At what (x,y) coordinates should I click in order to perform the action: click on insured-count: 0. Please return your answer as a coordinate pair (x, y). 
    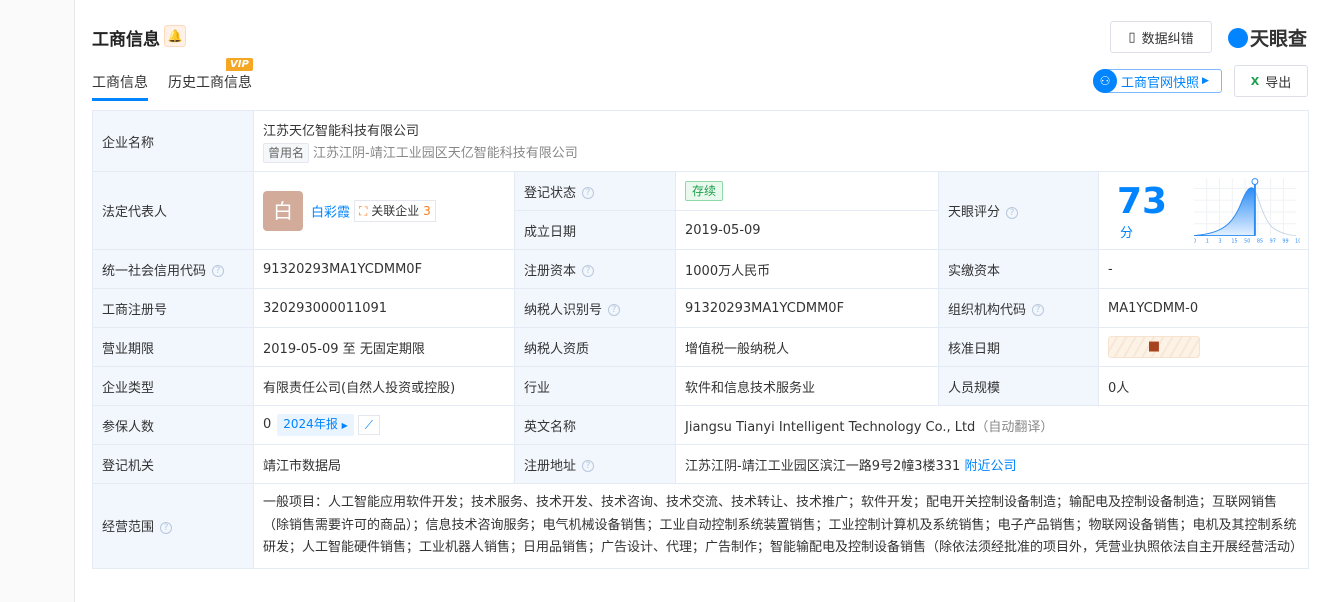
    Looking at the image, I should click on (267, 424).